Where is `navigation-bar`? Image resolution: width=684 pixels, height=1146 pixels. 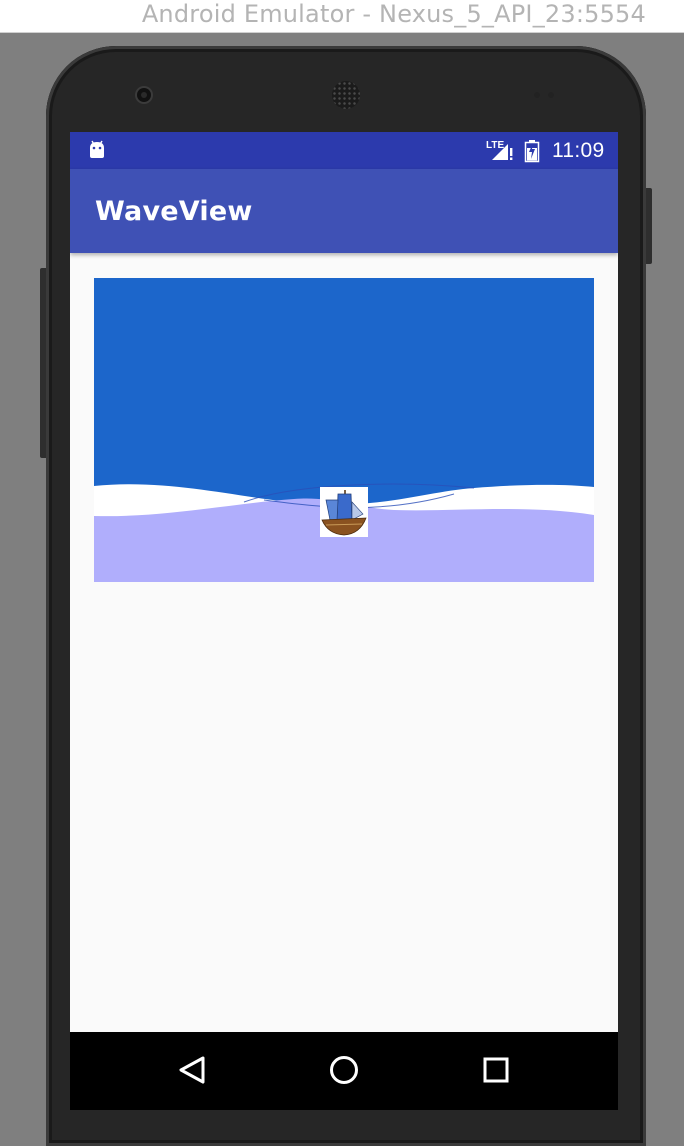
navigation-bar is located at coordinates (344, 1071).